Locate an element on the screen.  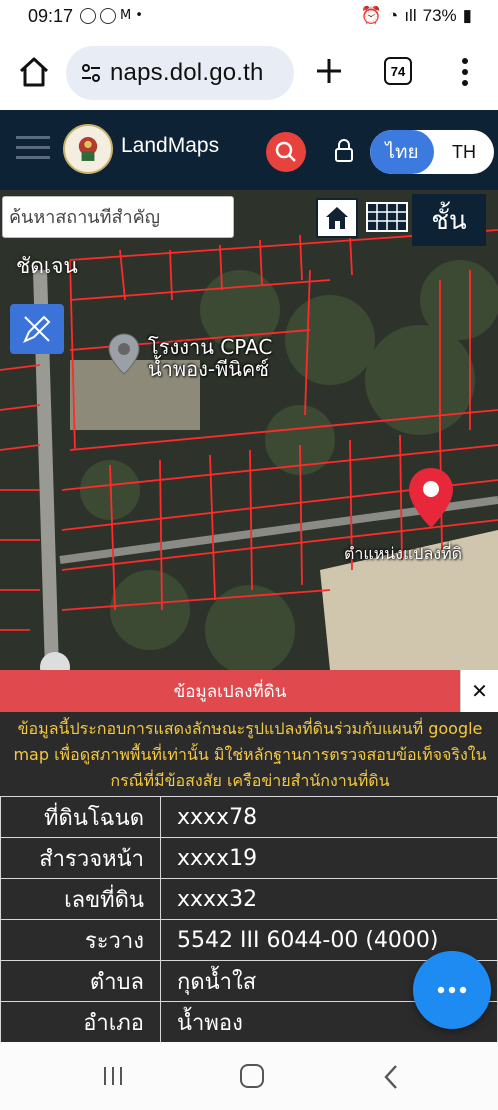
close-icon: ✕ is located at coordinates (479, 691).